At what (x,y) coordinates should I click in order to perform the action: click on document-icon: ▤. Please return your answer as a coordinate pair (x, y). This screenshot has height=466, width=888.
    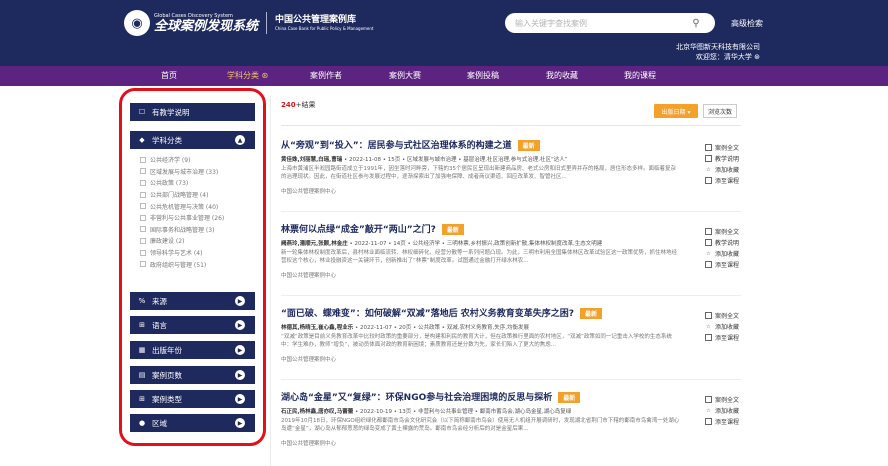
    Looking at the image, I should click on (142, 375).